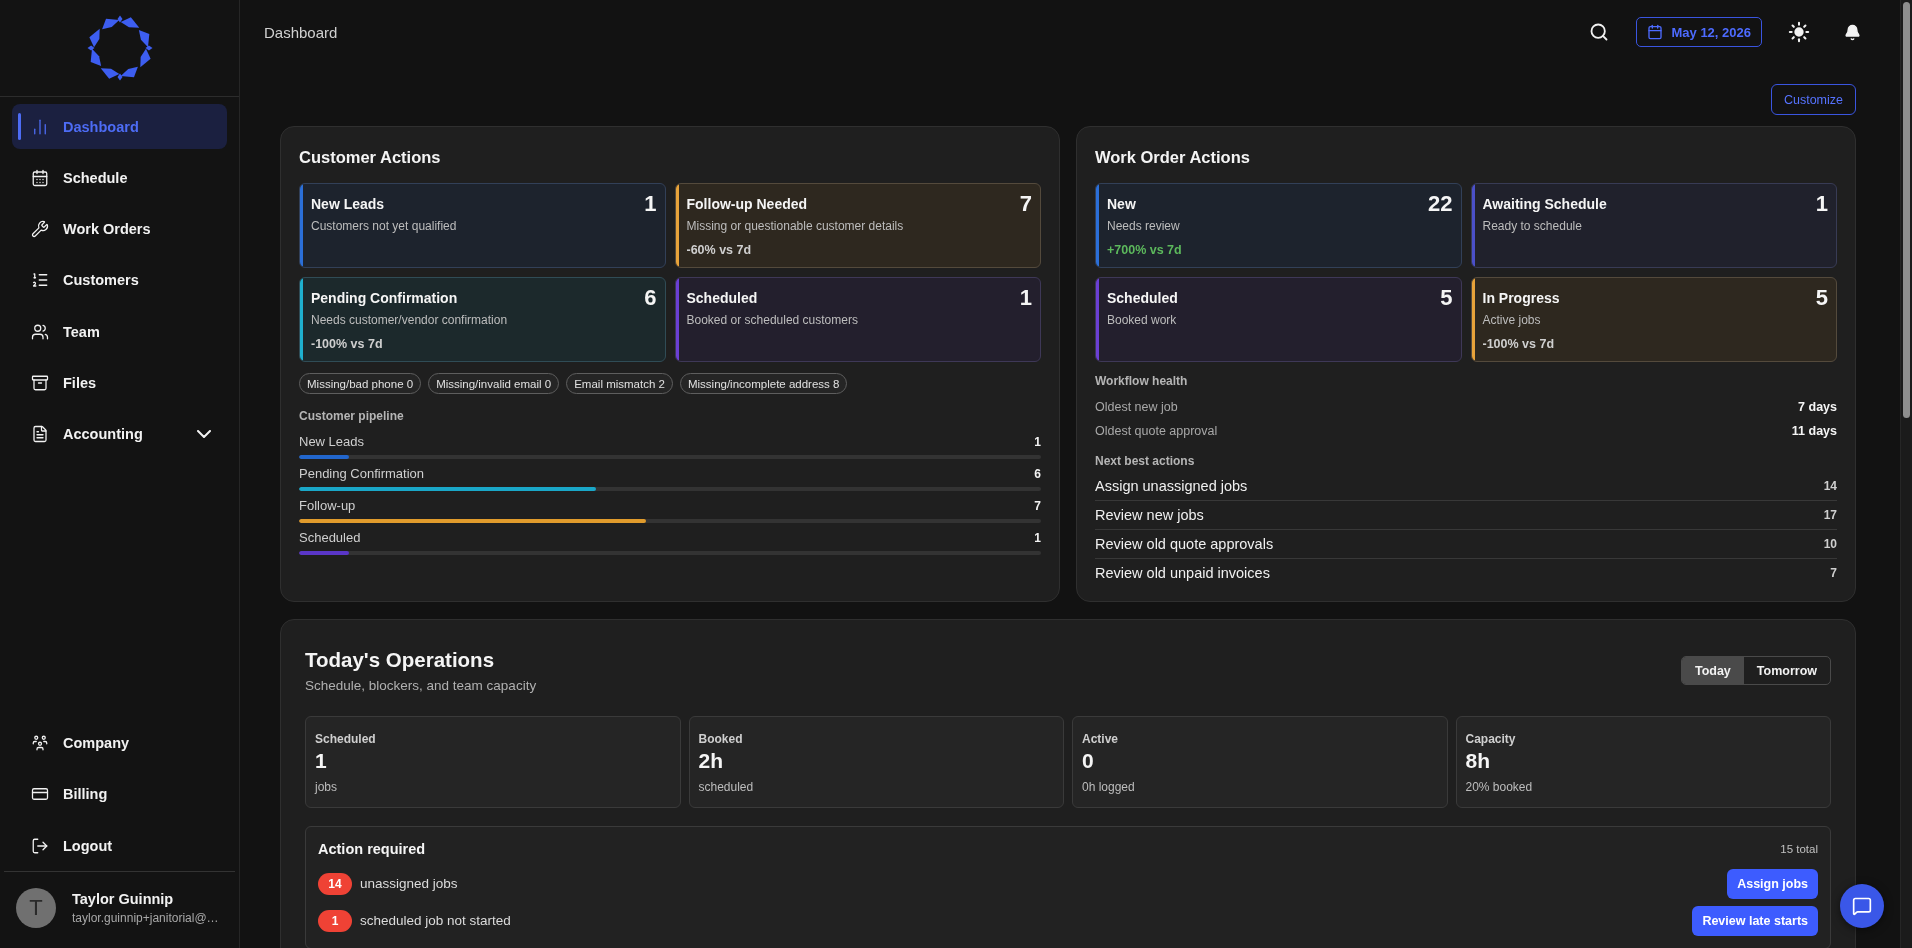 The width and height of the screenshot is (1912, 948). I want to click on metric-value: 1, so click(321, 760).